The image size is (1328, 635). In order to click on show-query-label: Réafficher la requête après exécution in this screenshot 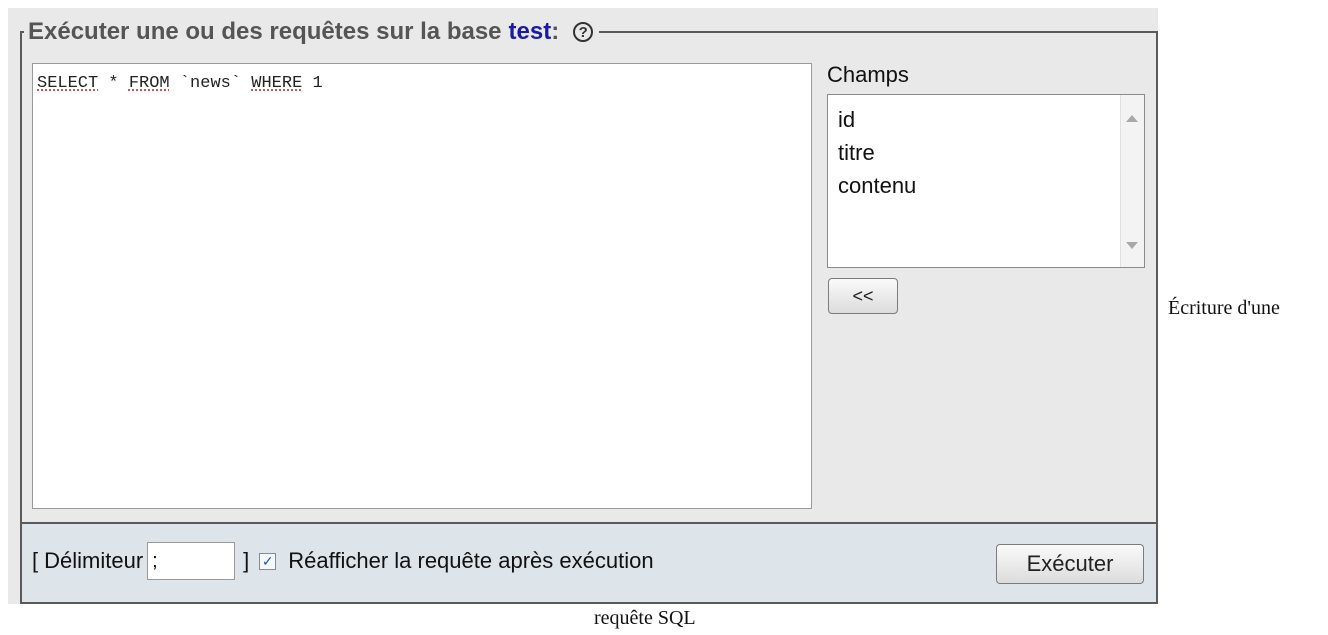, I will do `click(470, 561)`.